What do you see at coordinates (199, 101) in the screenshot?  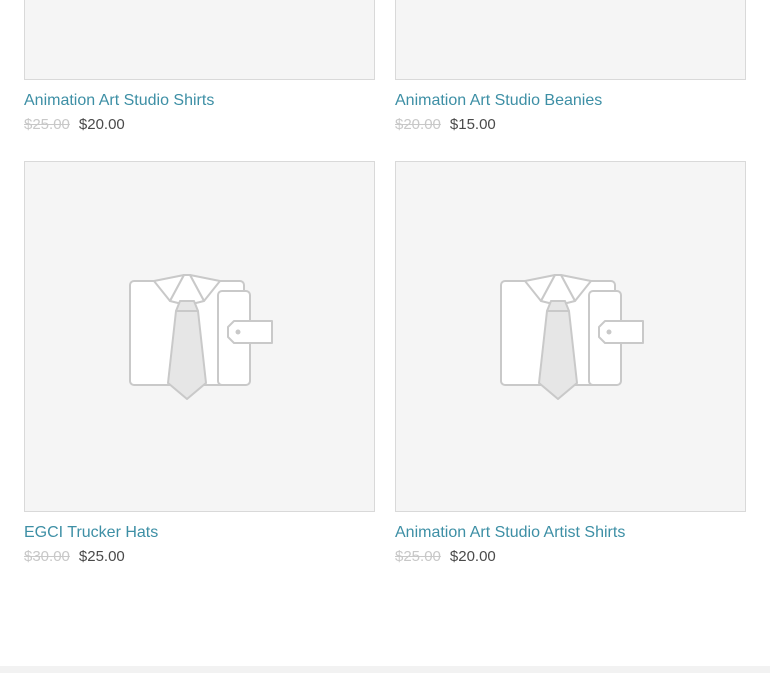 I see `product-title-link: Animation Art Studio Shirts` at bounding box center [199, 101].